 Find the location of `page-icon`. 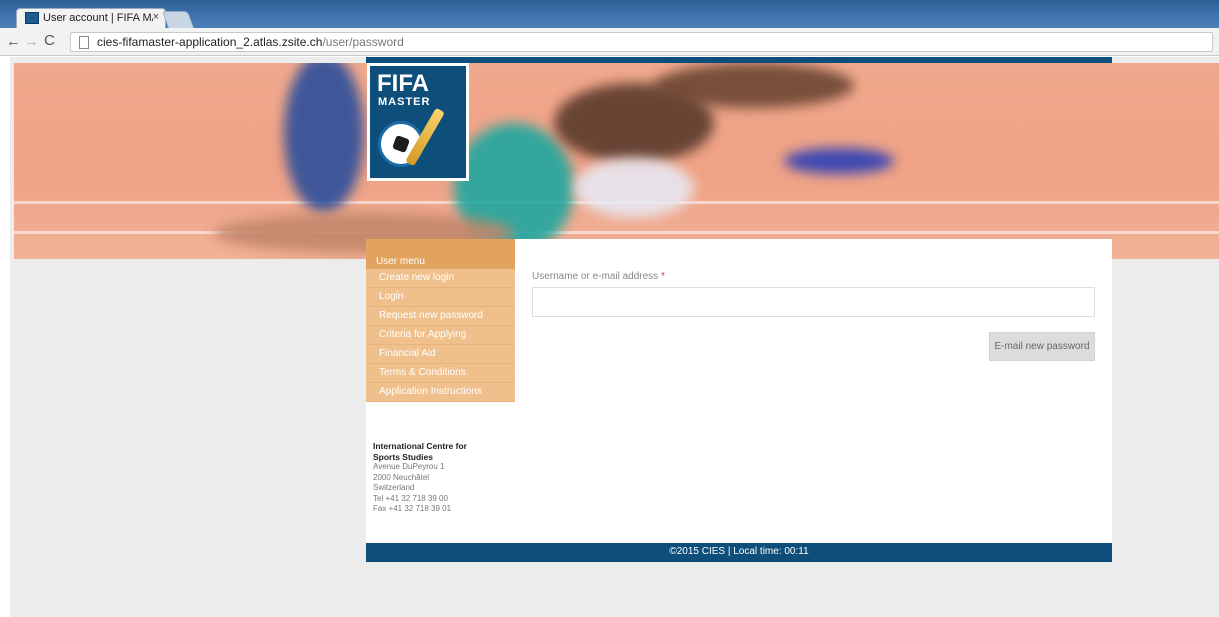

page-icon is located at coordinates (84, 42).